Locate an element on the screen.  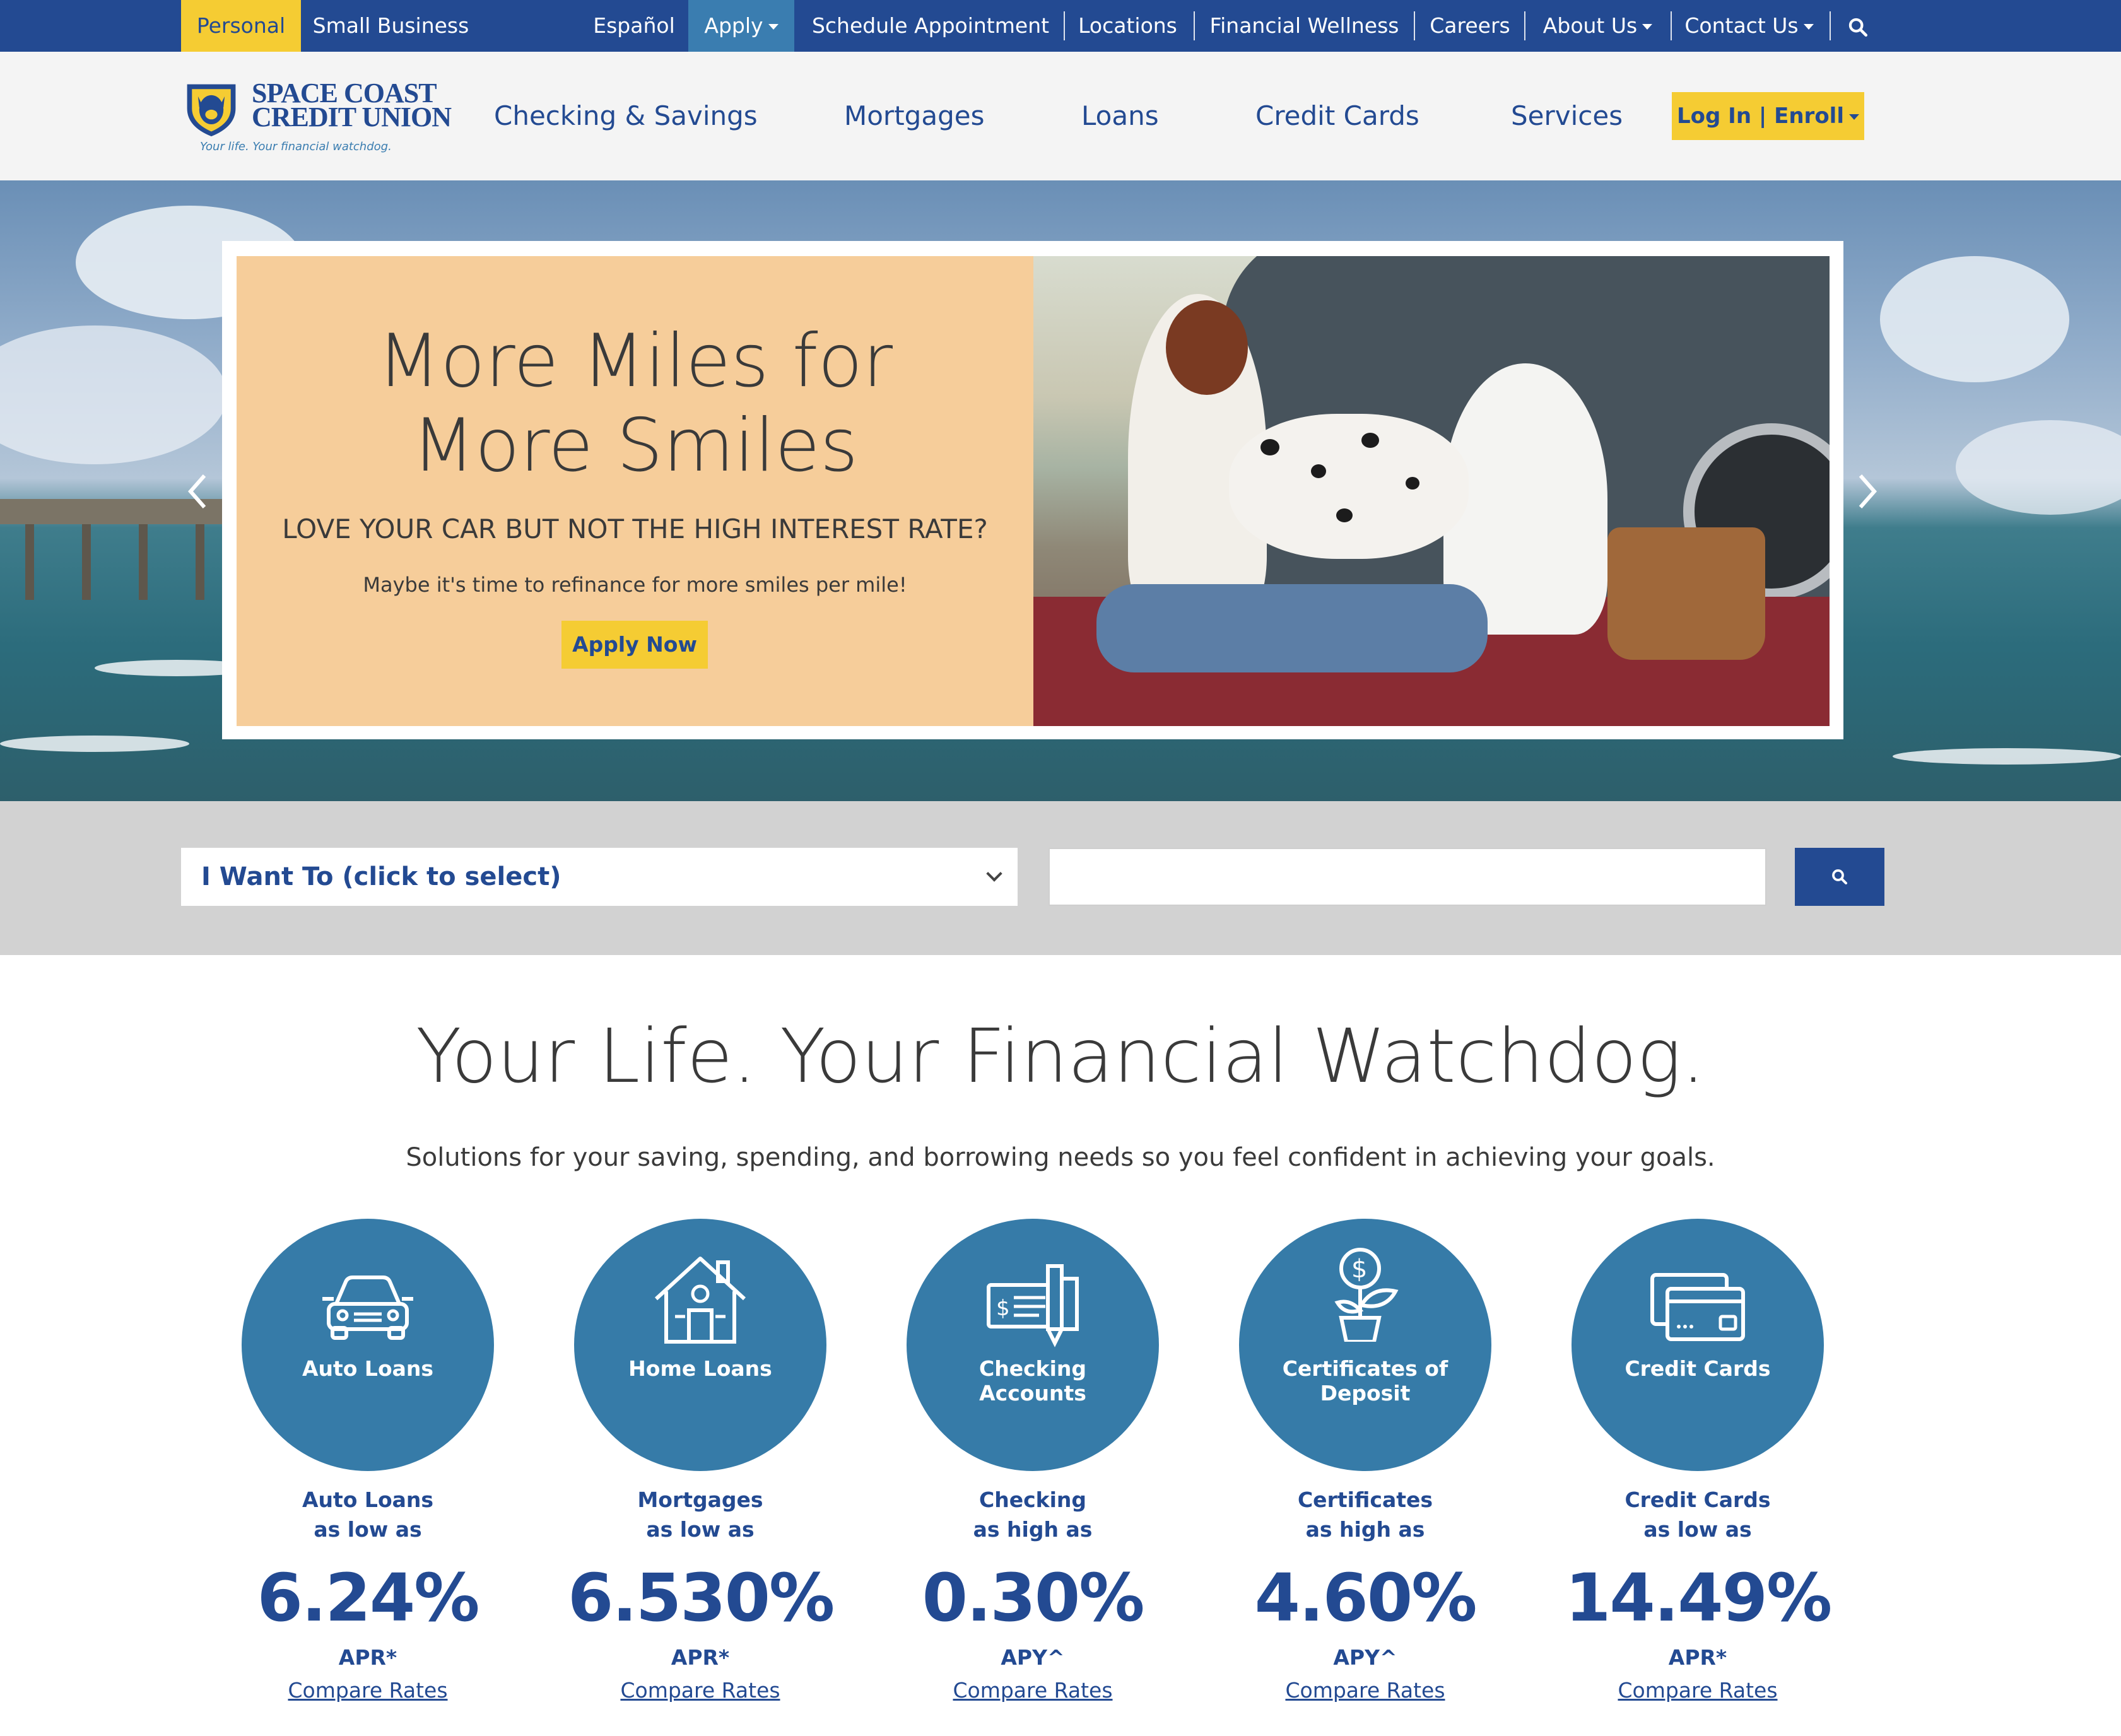
chevron-down-icon is located at coordinates (994, 874).